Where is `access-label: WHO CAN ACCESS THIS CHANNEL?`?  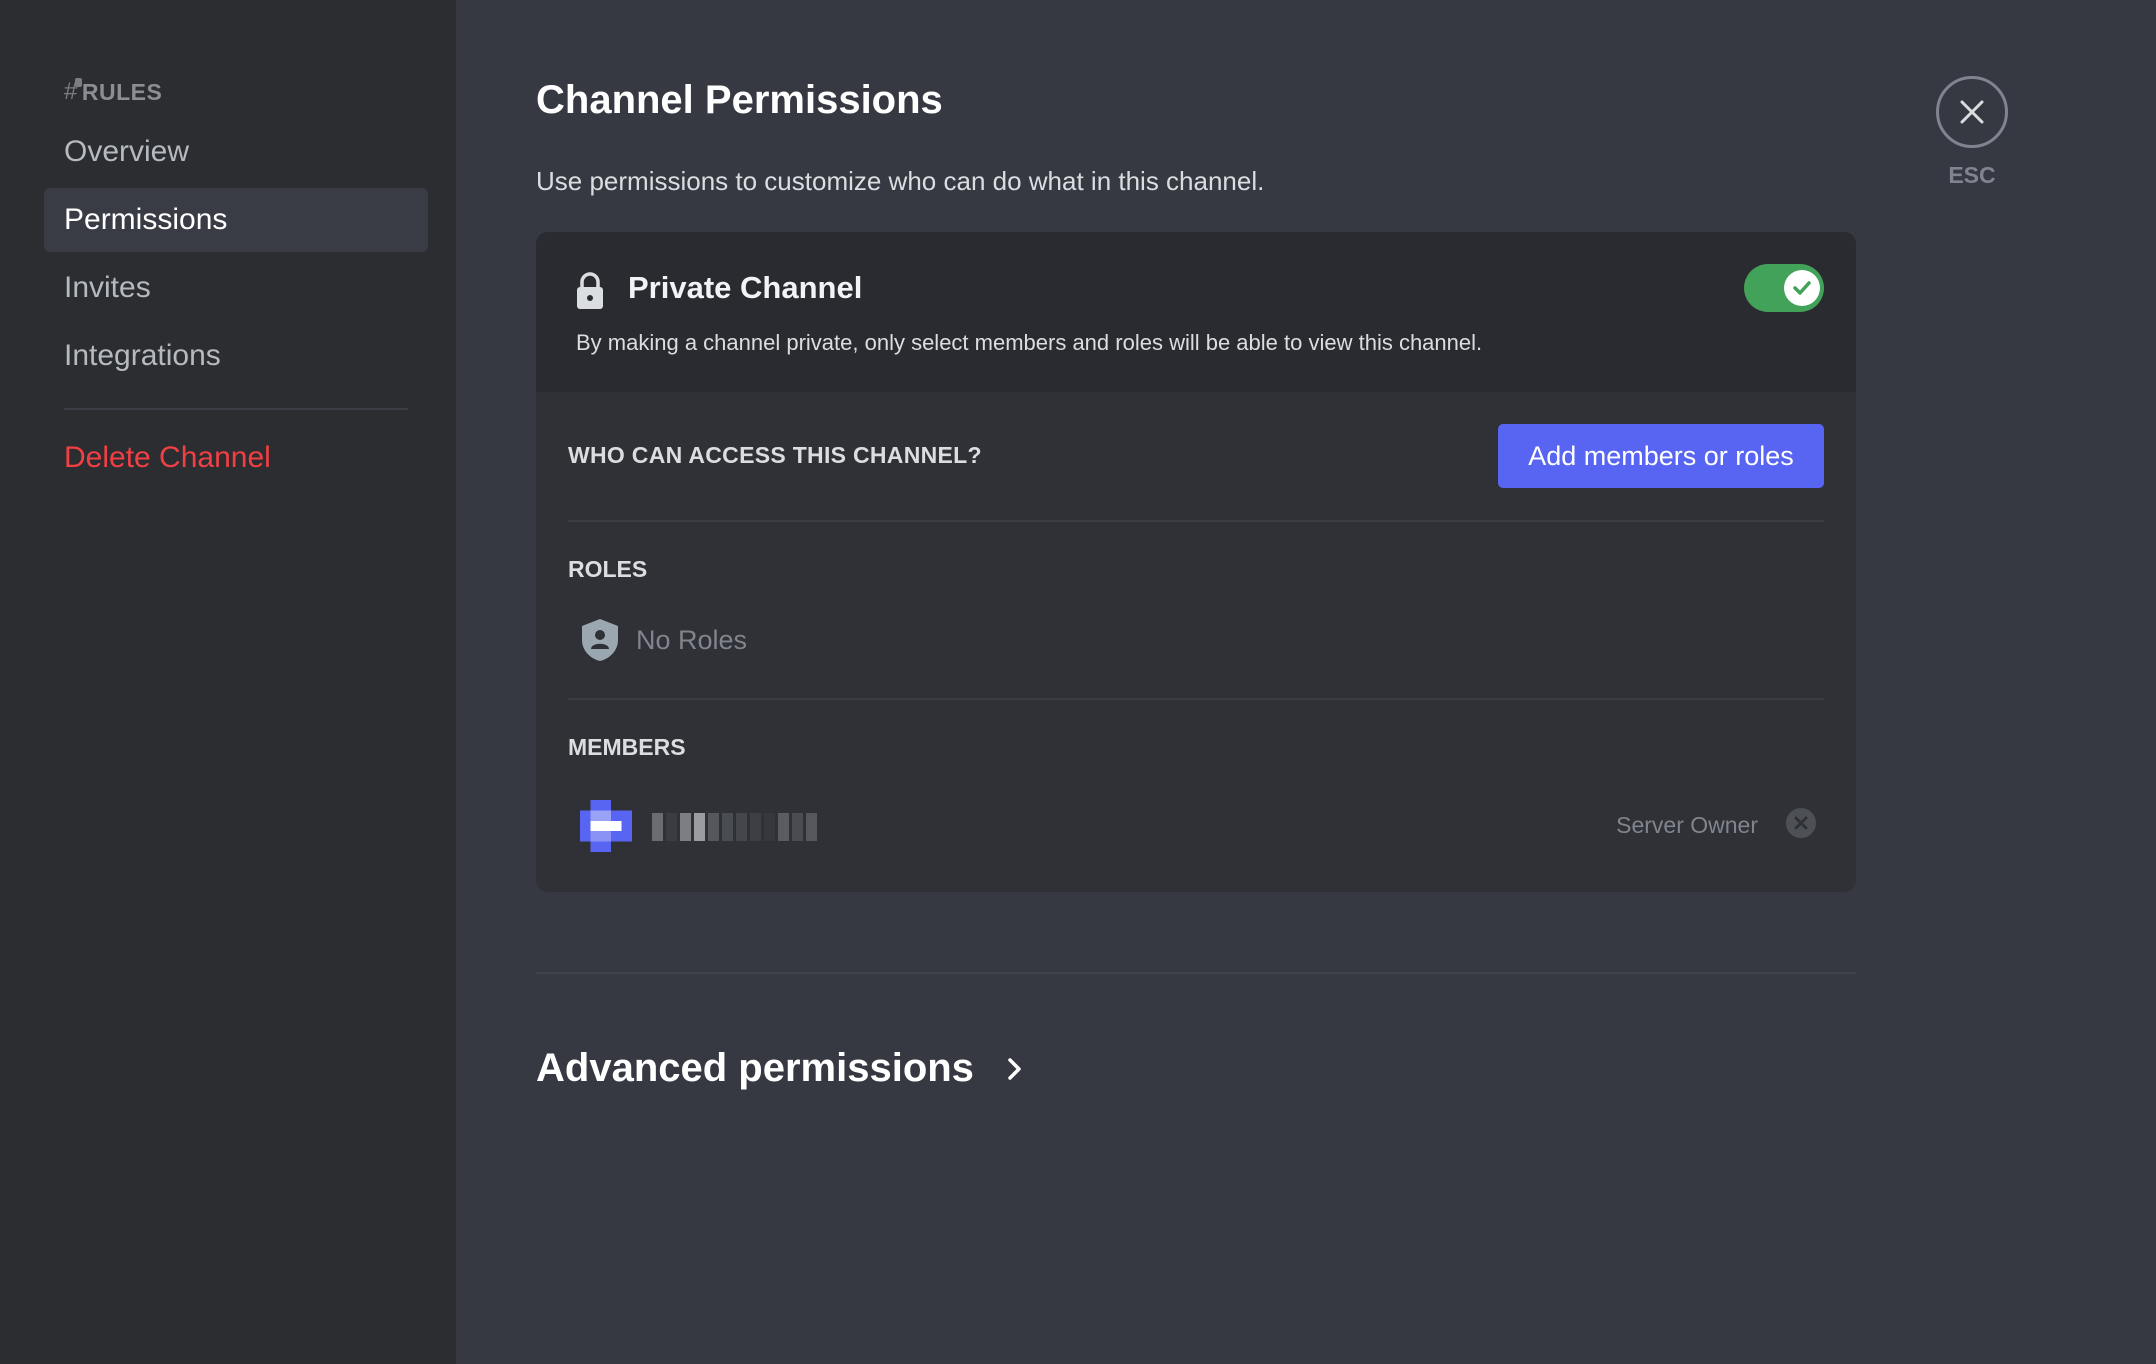
access-label: WHO CAN ACCESS THIS CHANNEL? is located at coordinates (775, 455).